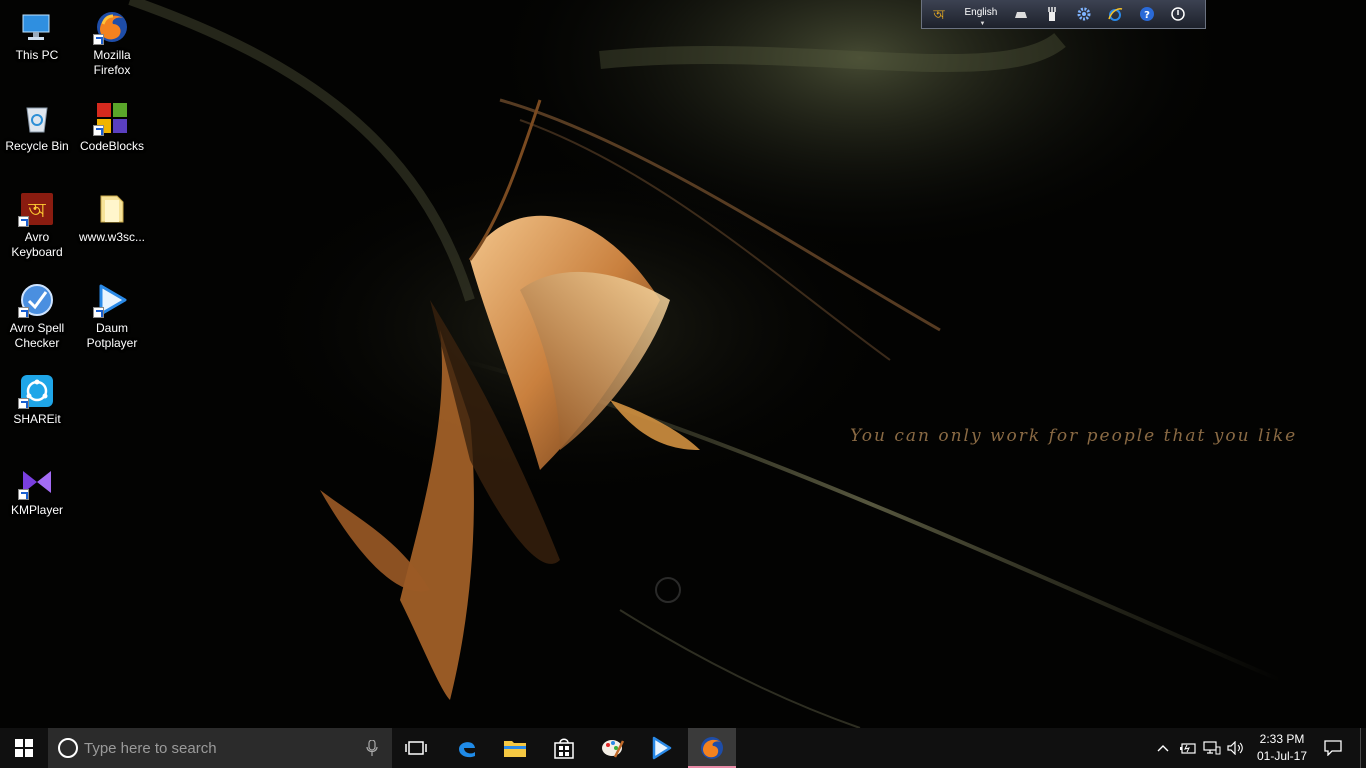  I want to click on desktop-icon-this-pc: This PC, so click(37, 45).